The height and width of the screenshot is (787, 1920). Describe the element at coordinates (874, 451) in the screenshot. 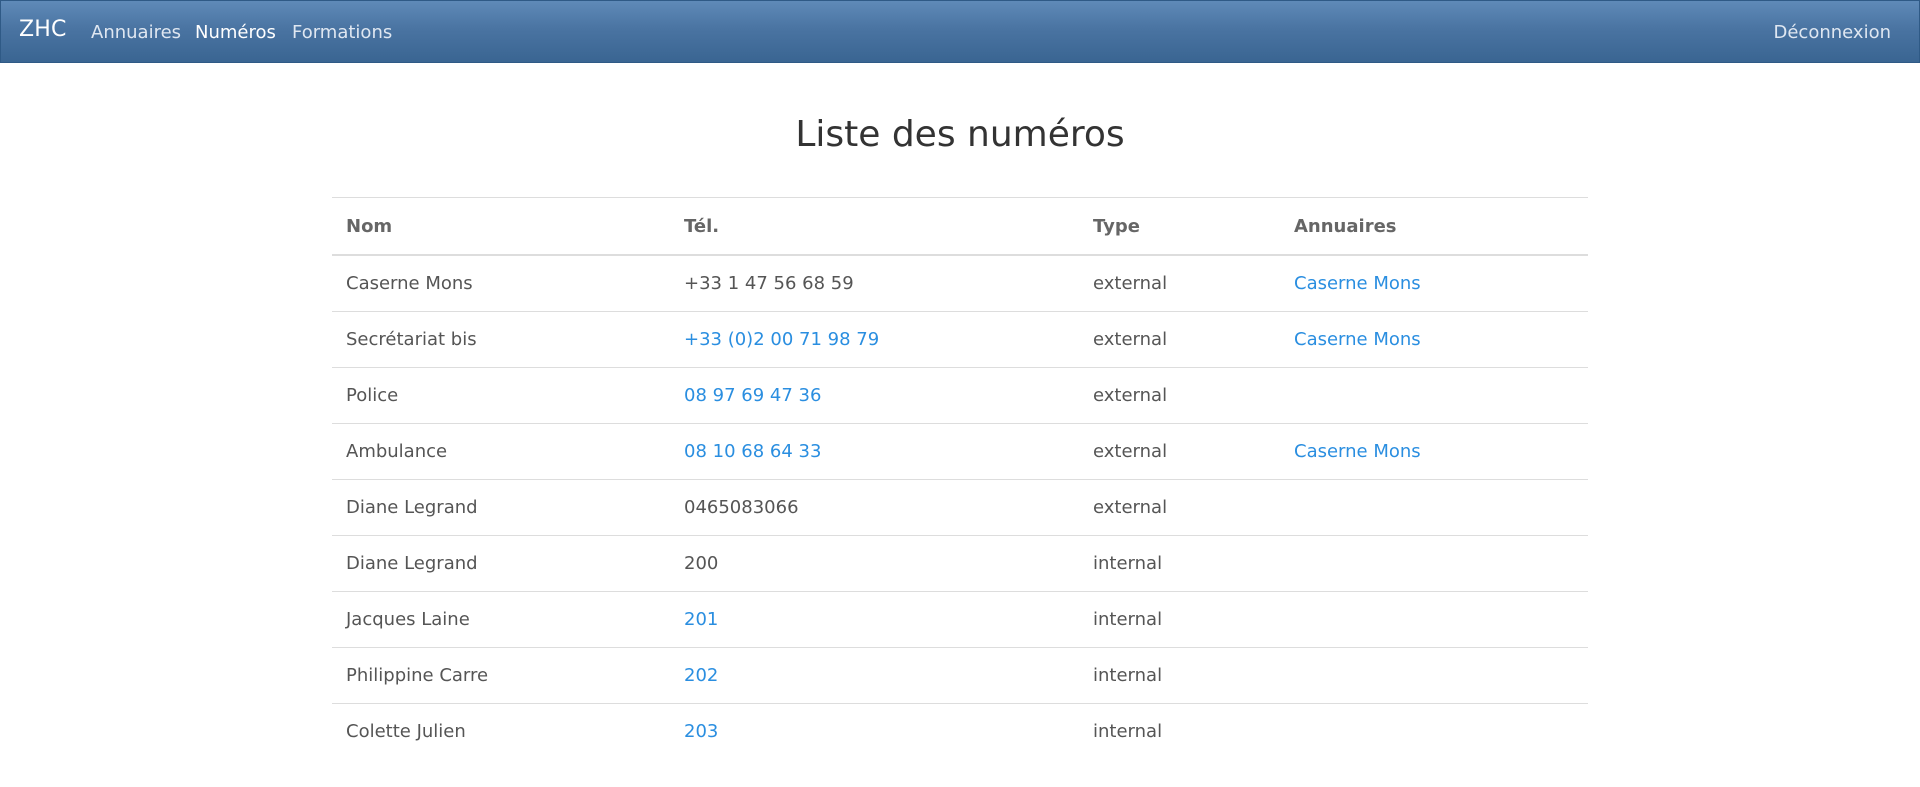

I see `cell-tel: 08 10 68 64 33` at that location.